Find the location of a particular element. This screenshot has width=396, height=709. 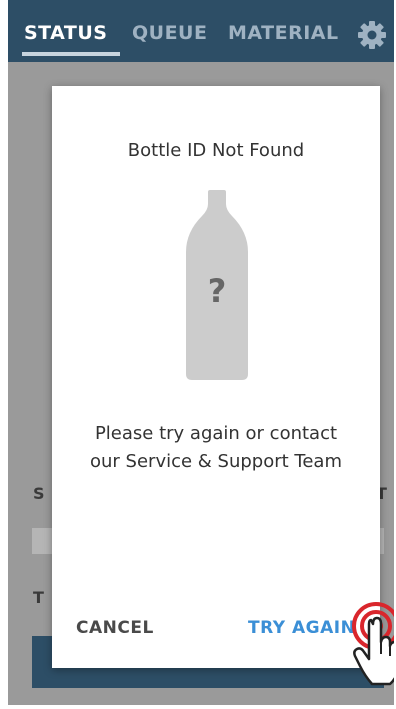

cancel-button: CANCEL is located at coordinates (115, 628).